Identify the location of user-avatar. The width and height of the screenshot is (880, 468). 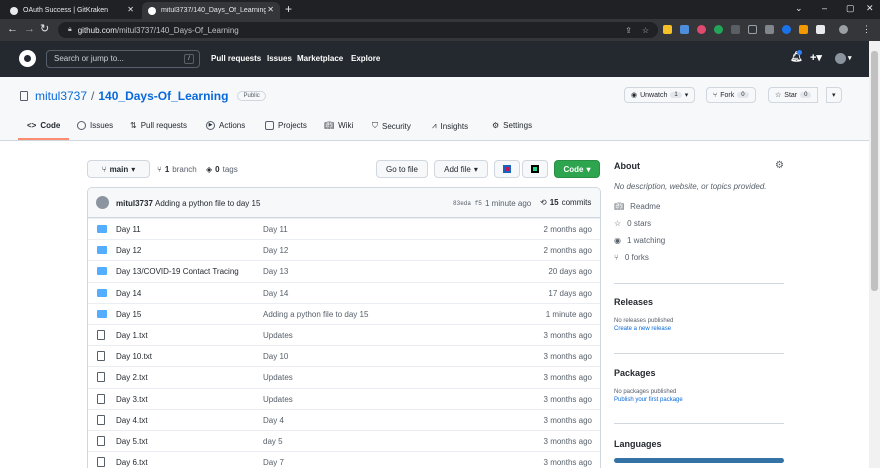
(840, 58).